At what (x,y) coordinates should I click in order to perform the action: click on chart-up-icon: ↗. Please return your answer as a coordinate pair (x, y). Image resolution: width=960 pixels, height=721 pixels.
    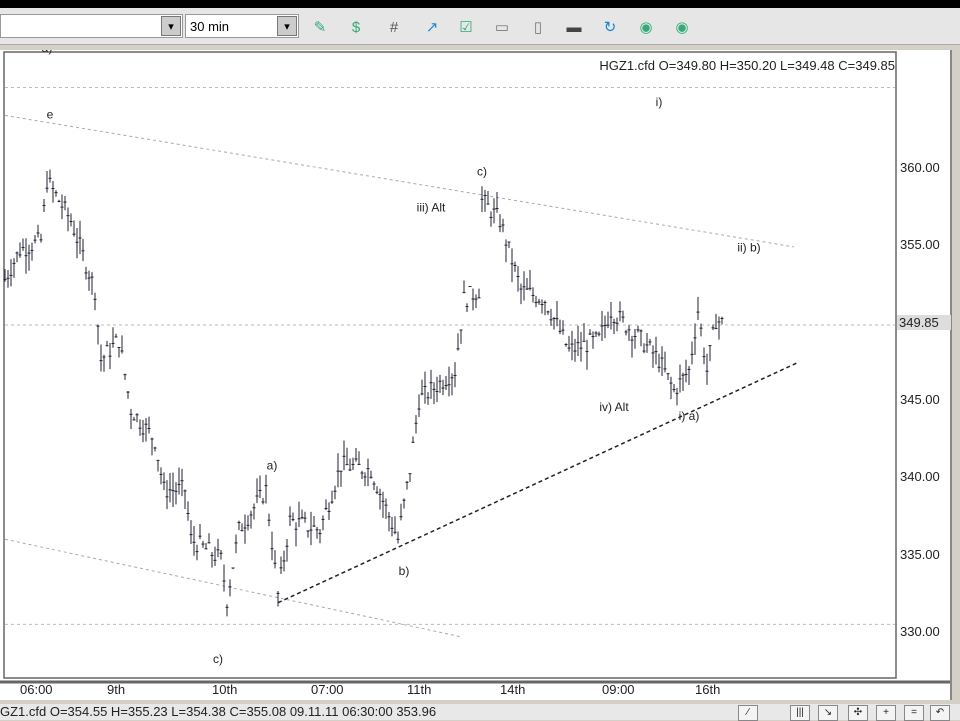
    Looking at the image, I should click on (432, 28).